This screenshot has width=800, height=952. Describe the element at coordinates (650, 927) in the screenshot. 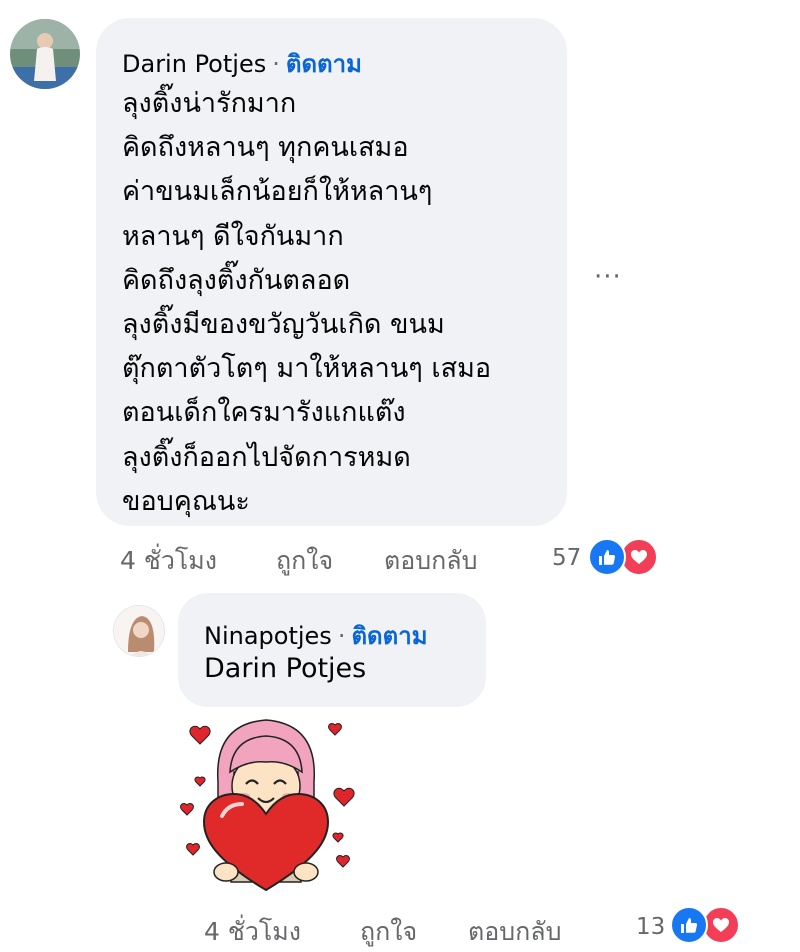

I see `reaction-count: 13` at that location.